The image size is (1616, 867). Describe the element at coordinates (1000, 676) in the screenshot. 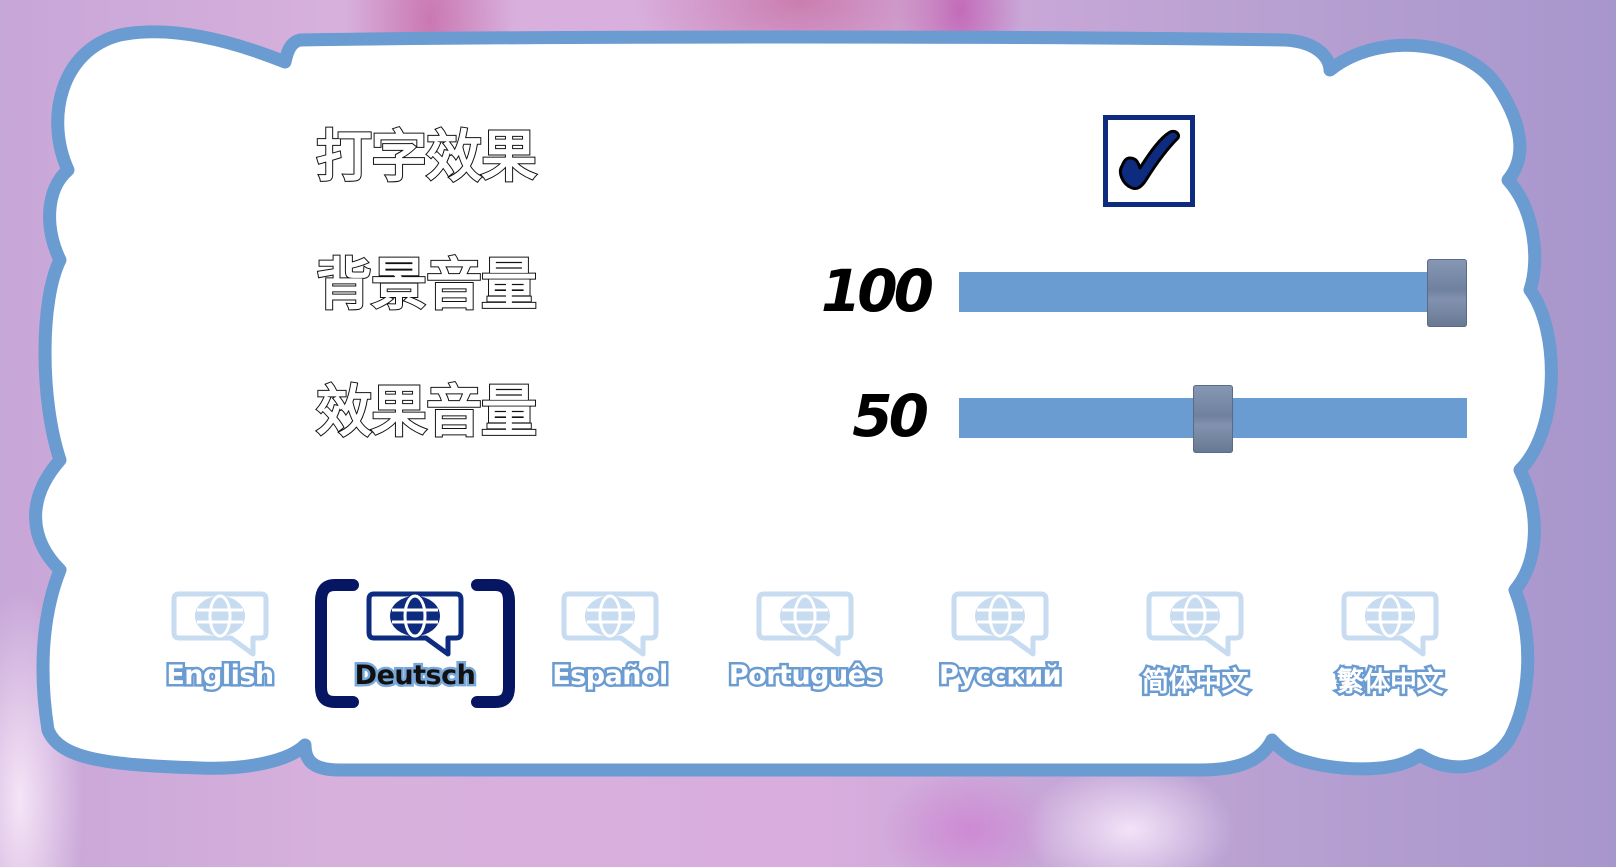

I see `language-label: Русский` at that location.